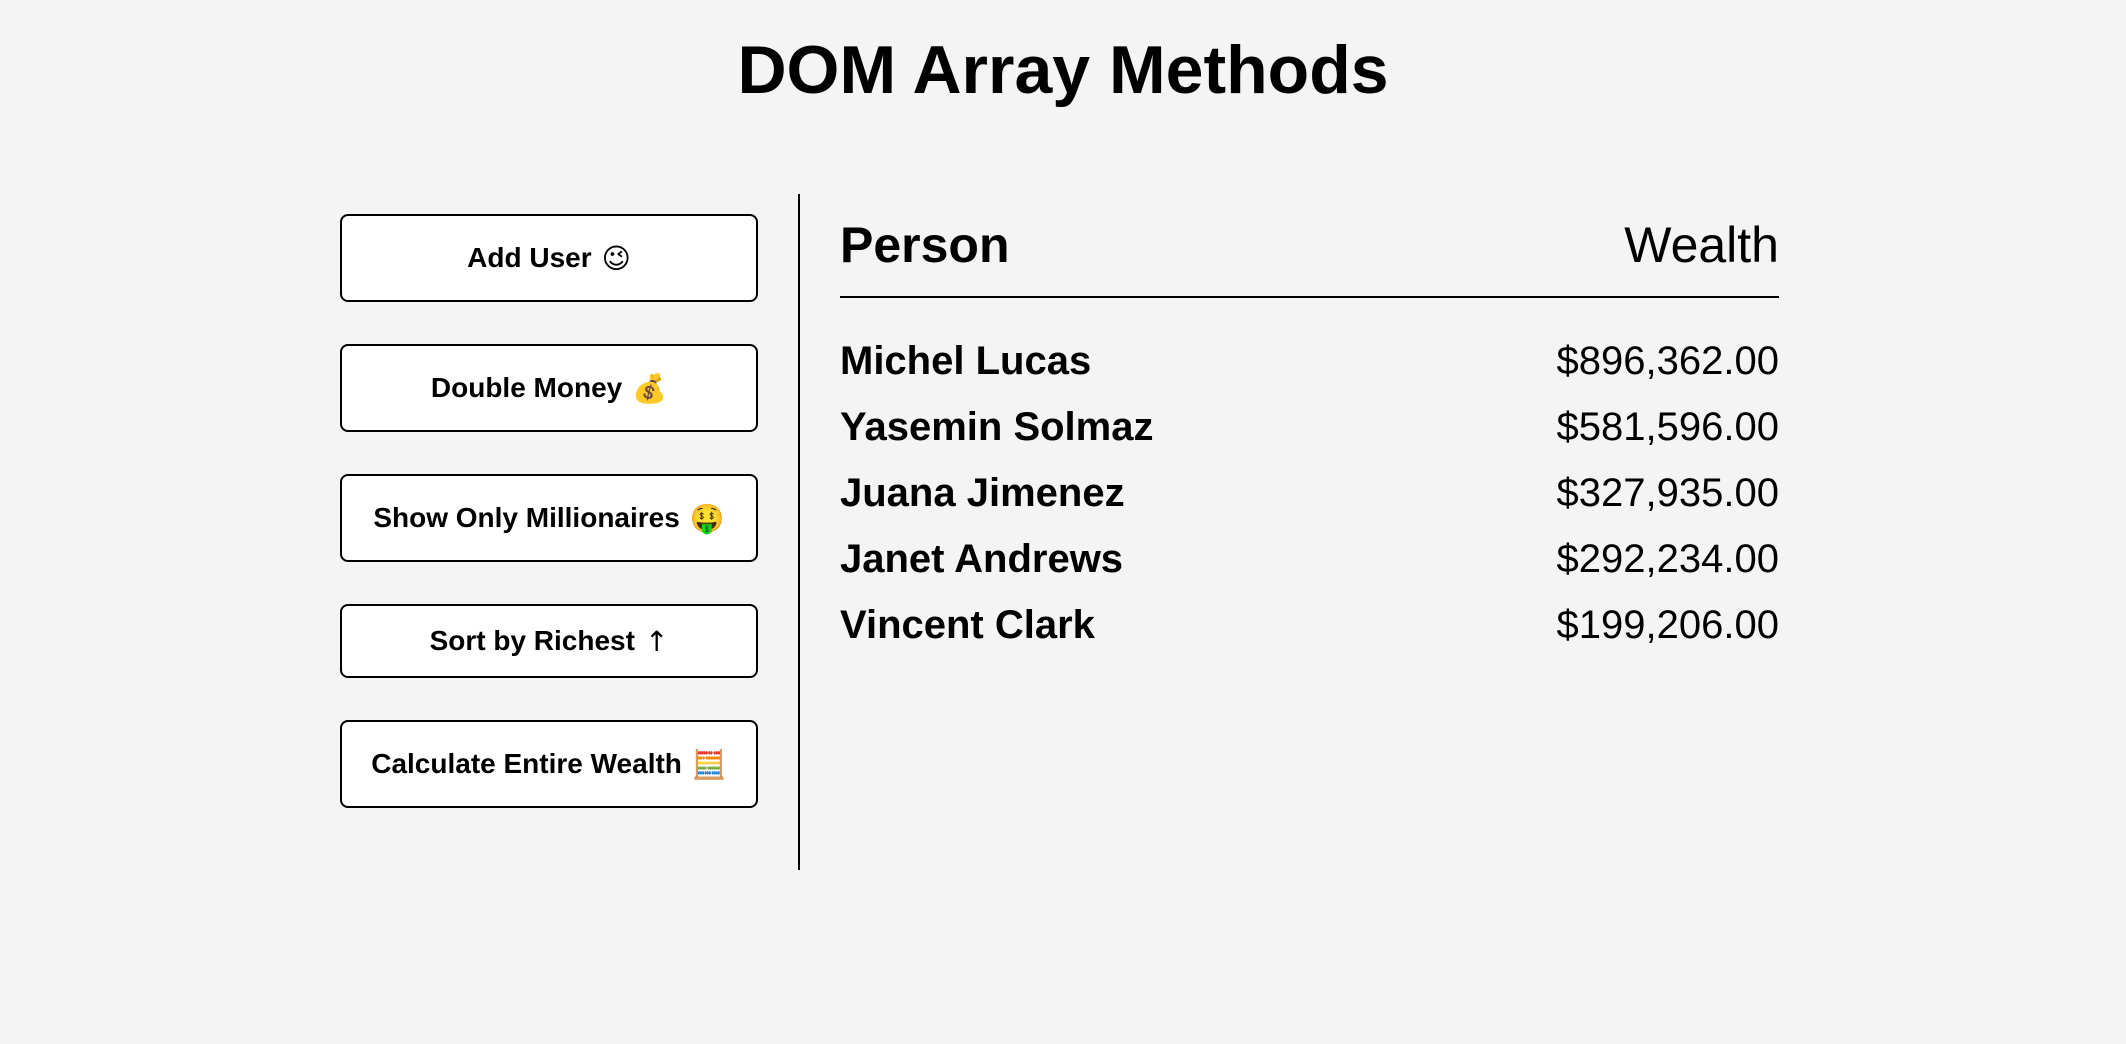 The image size is (2126, 1044). I want to click on calculate-wealth-button: Calculate Entire Wealth 🧮, so click(549, 764).